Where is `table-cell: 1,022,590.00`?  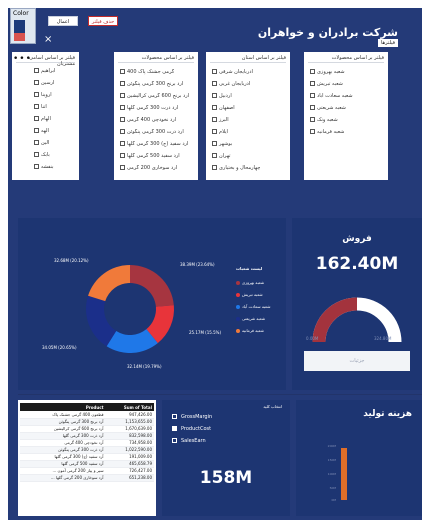
table-cell: 1,022,590.00 is located at coordinates (129, 450).